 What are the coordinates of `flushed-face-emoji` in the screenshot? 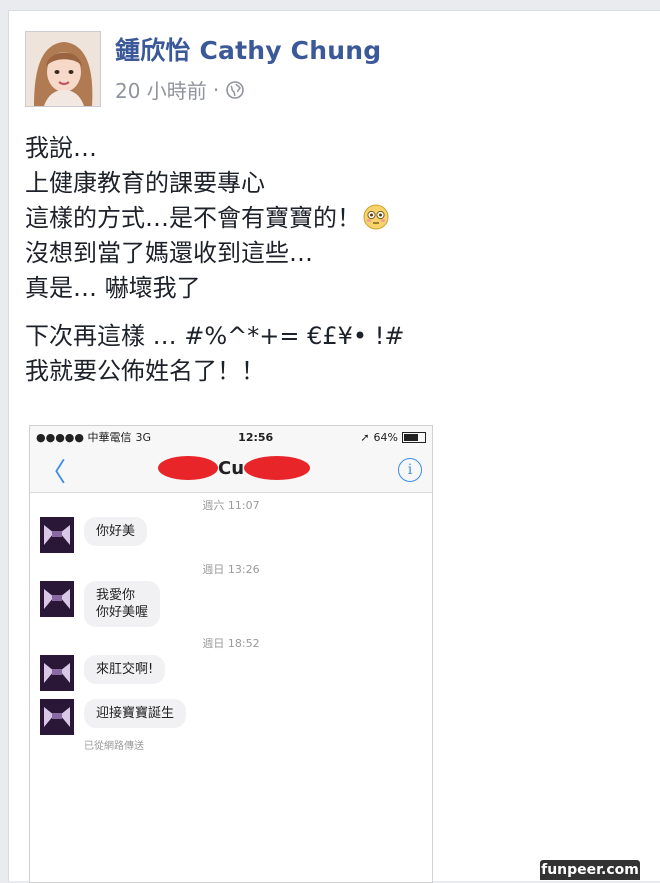 It's located at (376, 217).